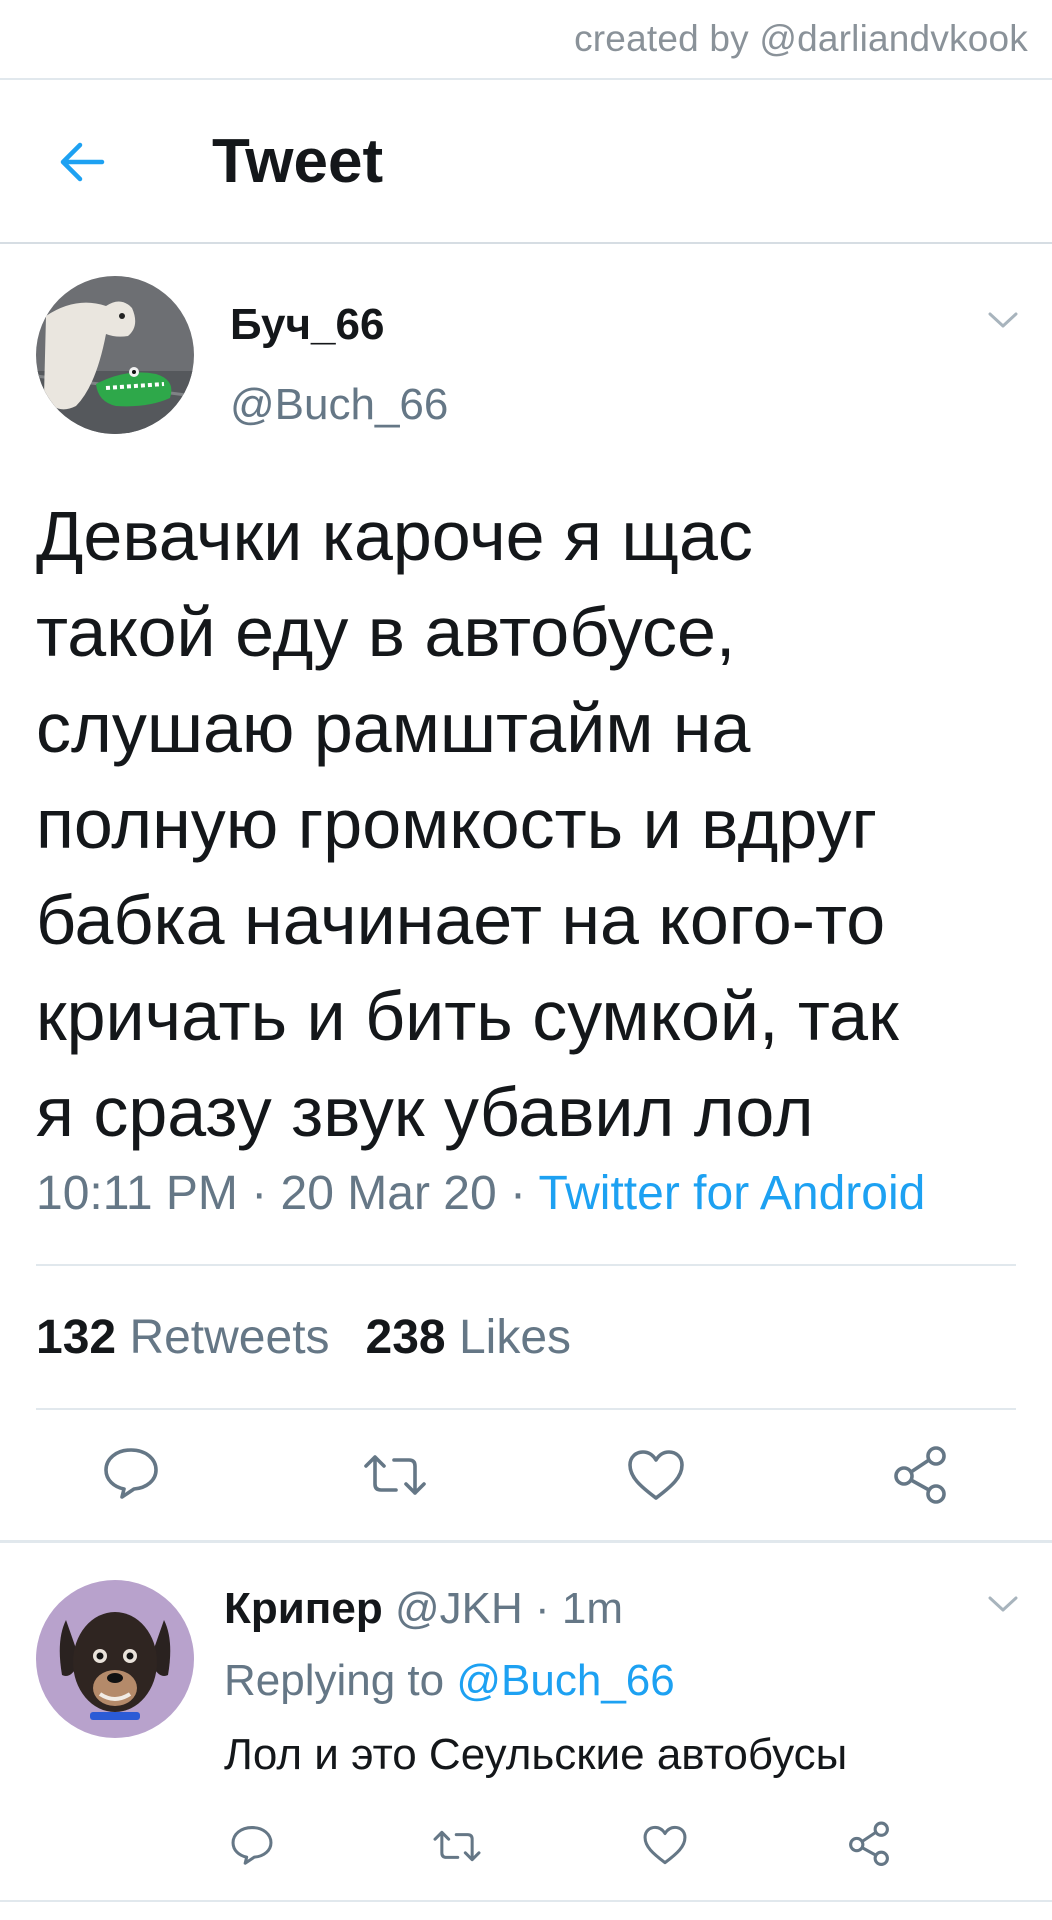 Image resolution: width=1052 pixels, height=1920 pixels. I want to click on section-divider, so click(526, 1541).